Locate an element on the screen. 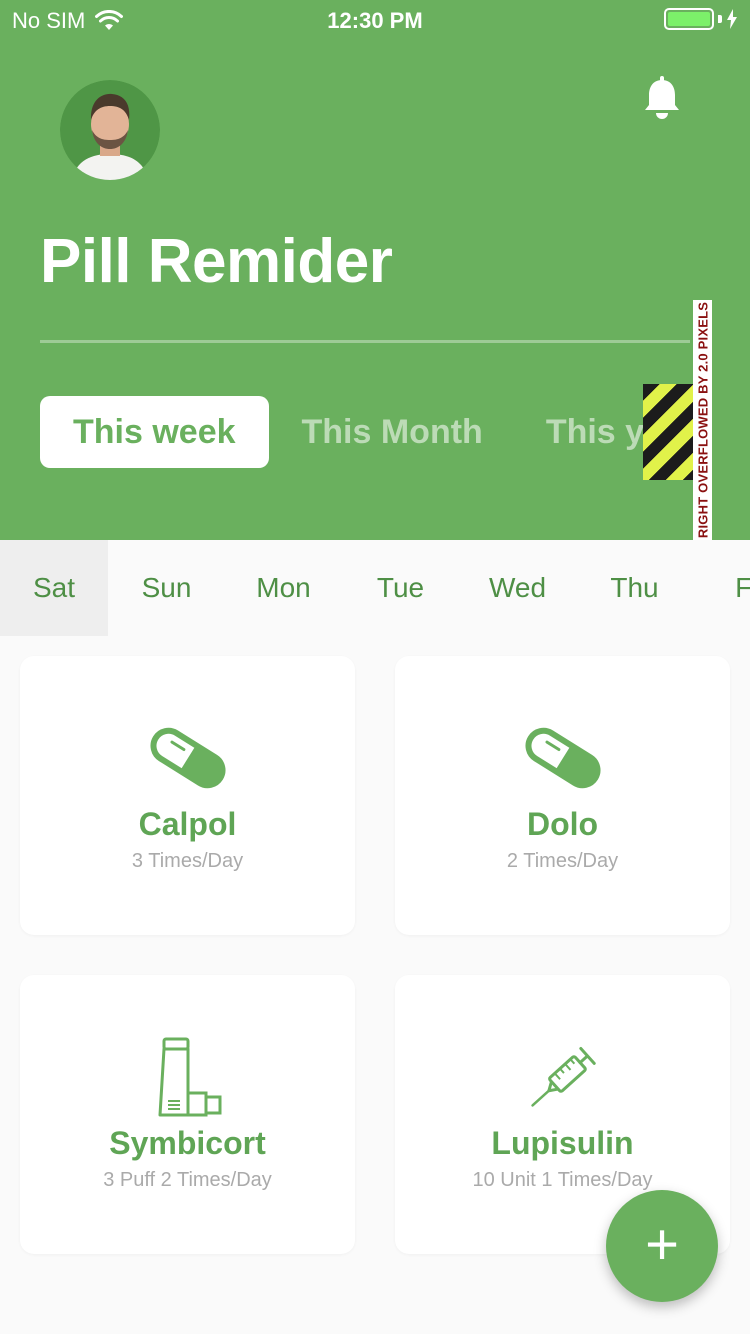 The width and height of the screenshot is (750, 1334). header-divider is located at coordinates (365, 341).